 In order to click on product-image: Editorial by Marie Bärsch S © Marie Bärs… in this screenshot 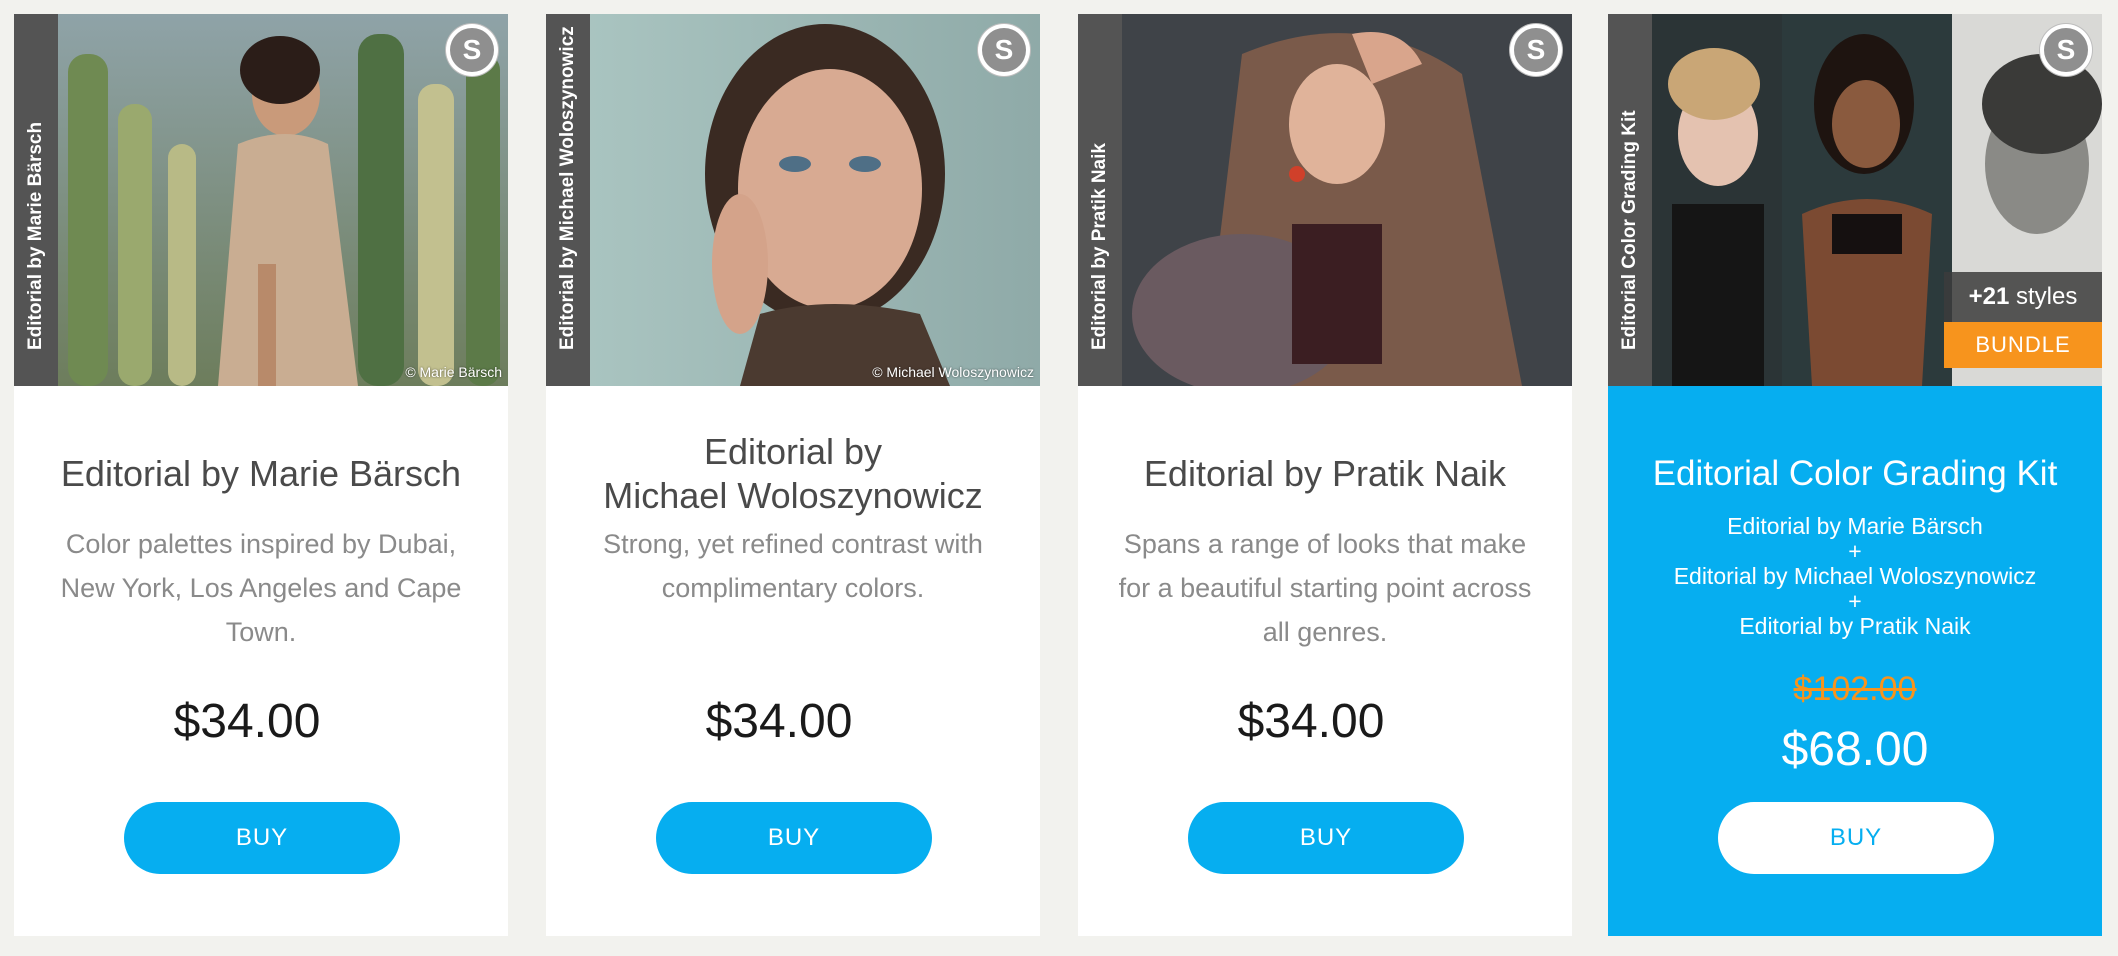, I will do `click(261, 200)`.